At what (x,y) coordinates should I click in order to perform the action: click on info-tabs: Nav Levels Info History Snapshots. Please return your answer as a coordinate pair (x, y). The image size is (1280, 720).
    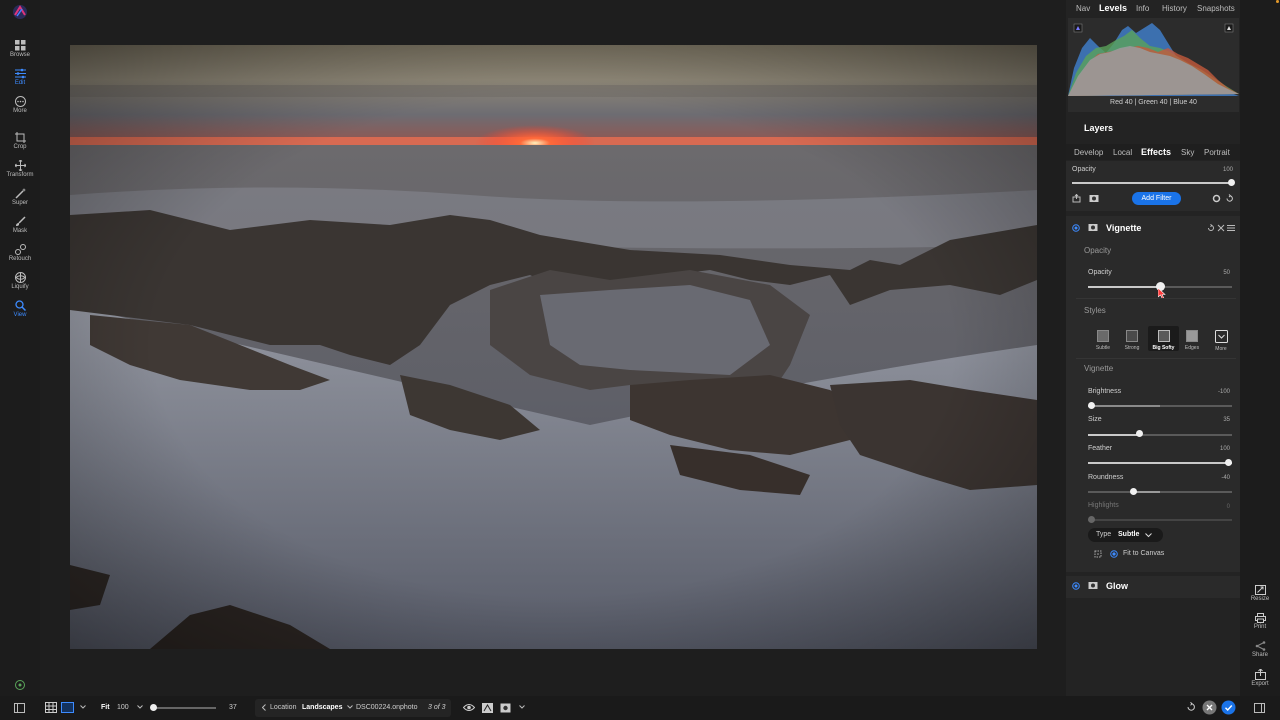
    Looking at the image, I should click on (1153, 8).